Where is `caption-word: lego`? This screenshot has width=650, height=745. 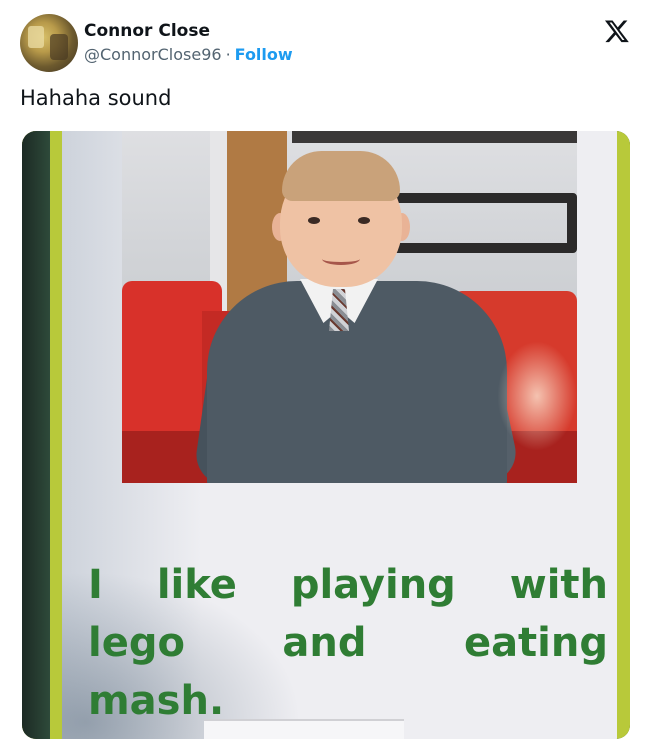 caption-word: lego is located at coordinates (136, 643).